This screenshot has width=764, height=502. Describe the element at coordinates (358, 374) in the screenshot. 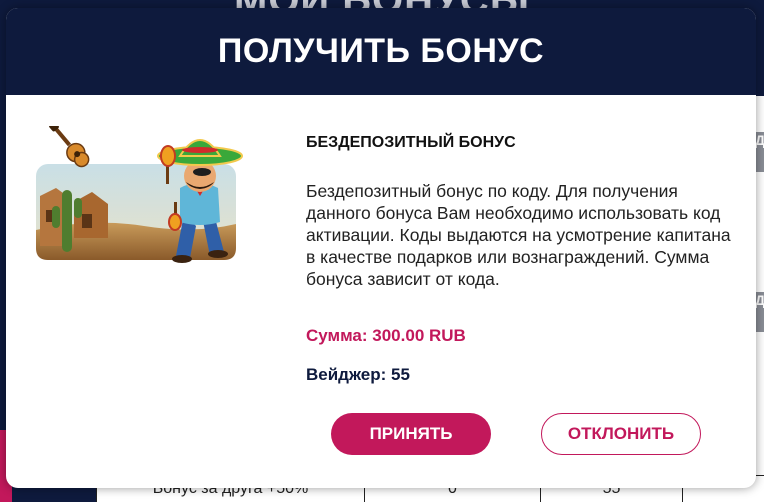

I see `bonus-wager: Вейджер: 55` at that location.